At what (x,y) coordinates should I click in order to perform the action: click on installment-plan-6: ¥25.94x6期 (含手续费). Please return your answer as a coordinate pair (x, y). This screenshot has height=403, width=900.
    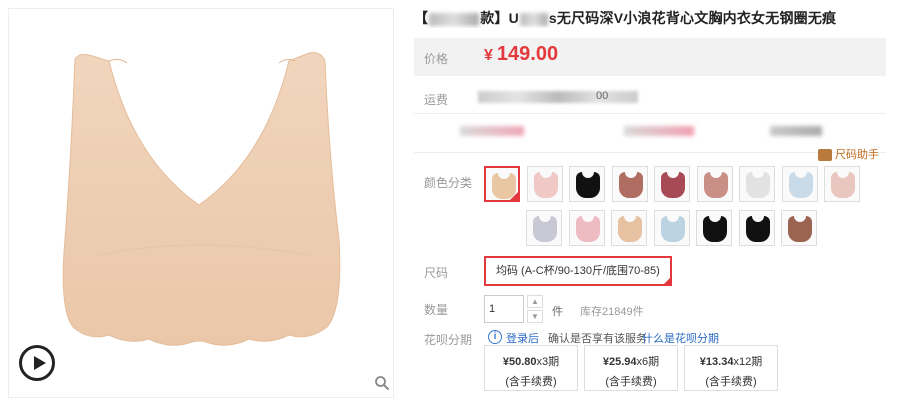
    Looking at the image, I should click on (631, 368).